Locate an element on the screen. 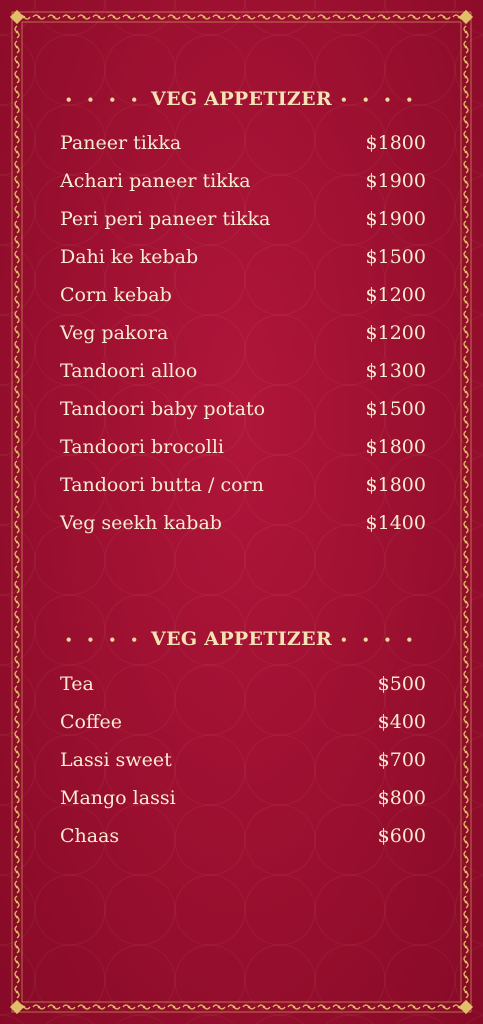  item-price: $700 is located at coordinates (401, 760).